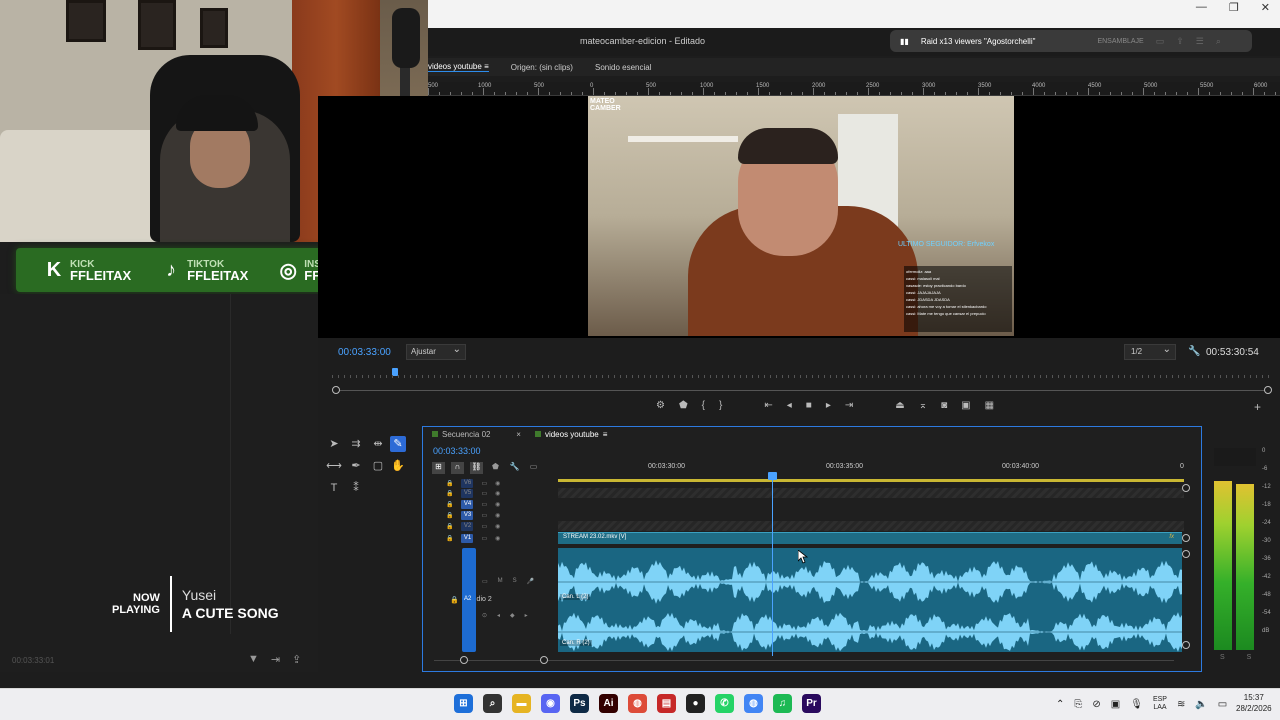 This screenshot has height=720, width=1280. I want to click on wifi-icon: ≋, so click(1181, 704).